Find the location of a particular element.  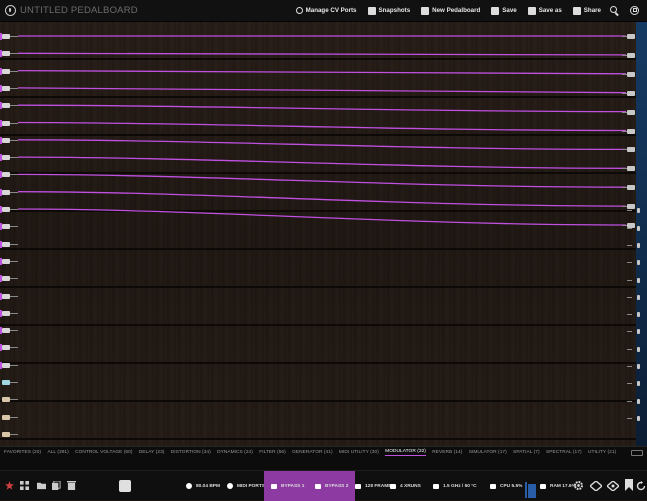

bookmark-icon is located at coordinates (629, 485).